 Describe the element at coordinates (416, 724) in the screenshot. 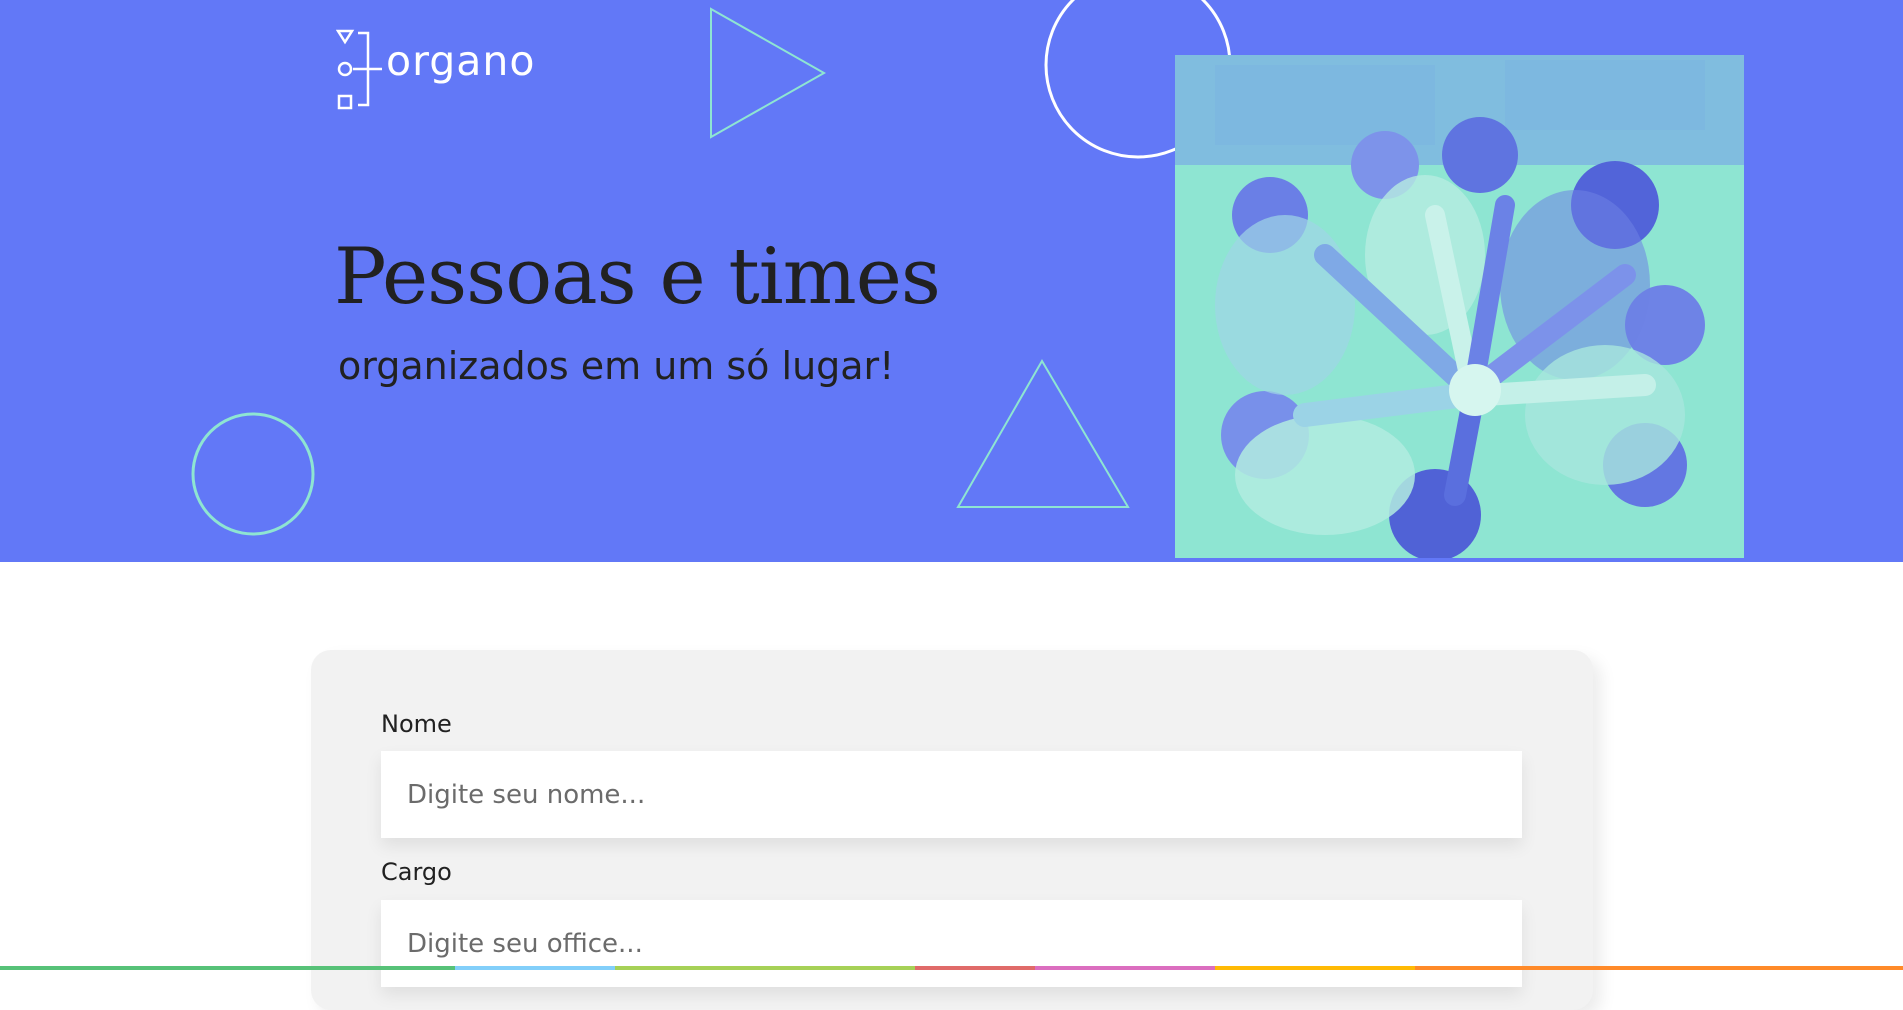

I see `nome-field-label: Nome` at that location.